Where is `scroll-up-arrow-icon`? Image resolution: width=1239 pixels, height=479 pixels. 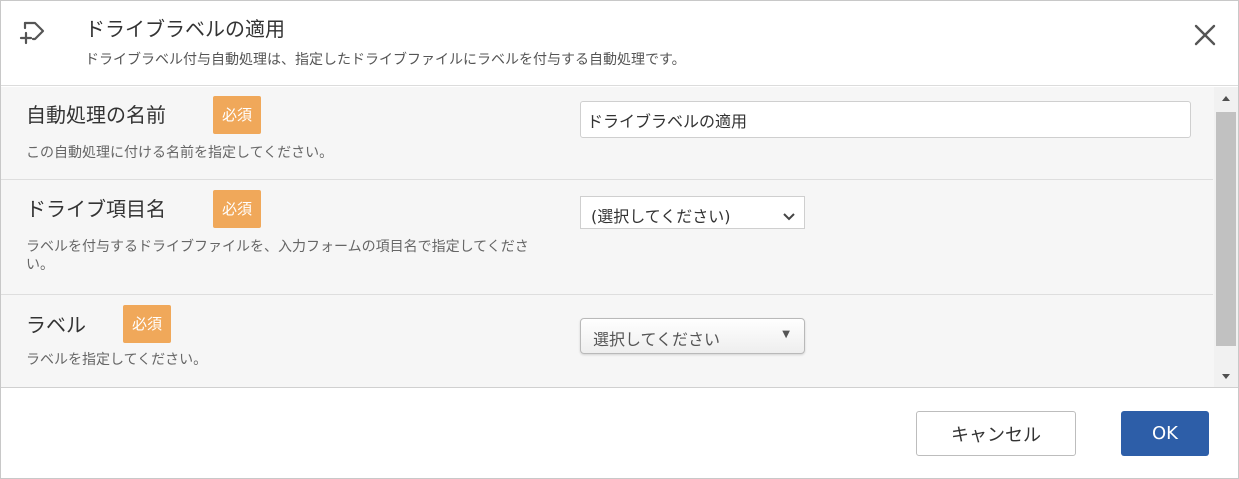
scroll-up-arrow-icon is located at coordinates (1226, 98).